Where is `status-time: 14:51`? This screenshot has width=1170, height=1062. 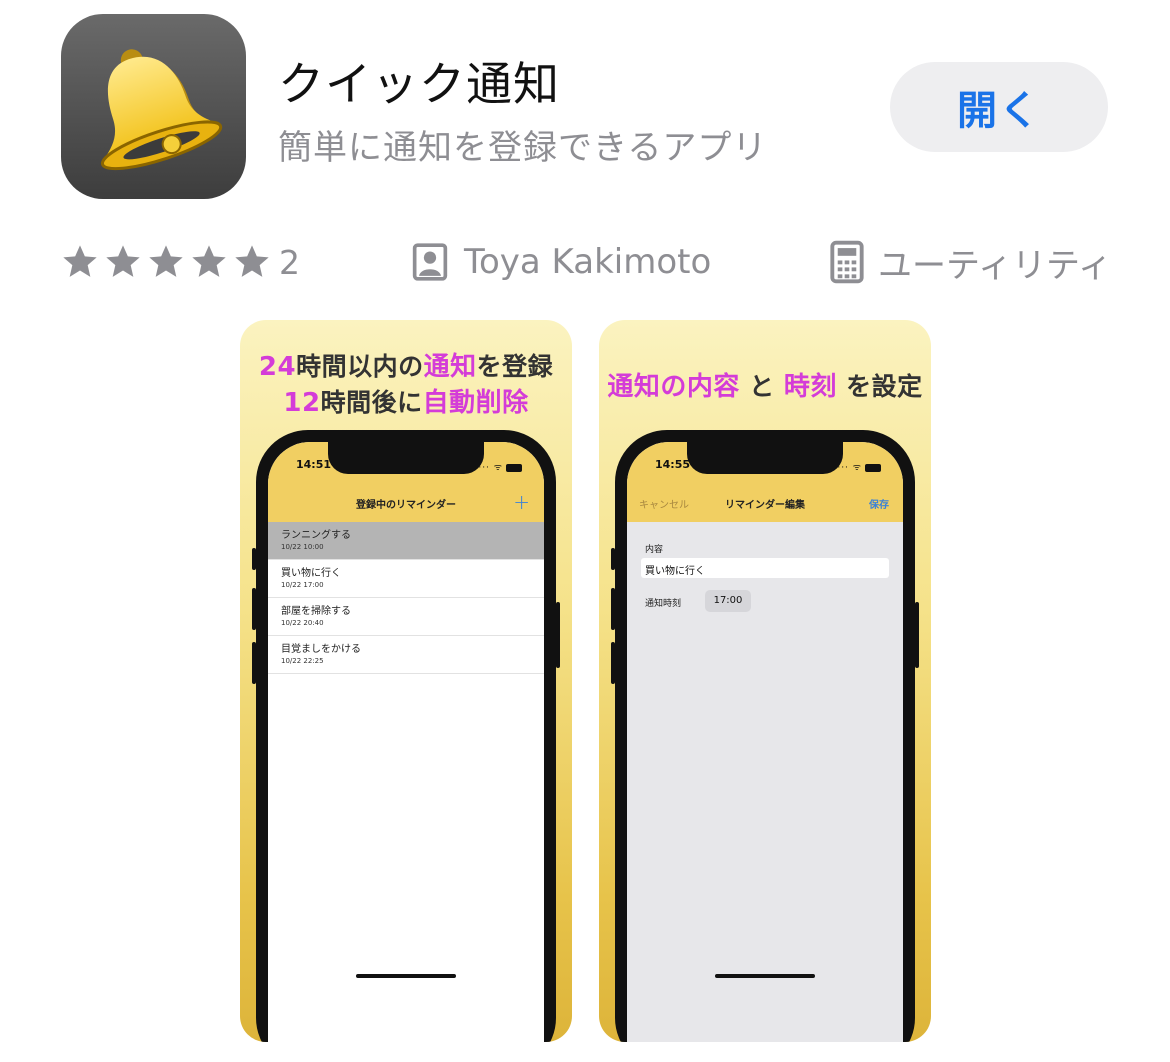
status-time: 14:51 is located at coordinates (314, 464).